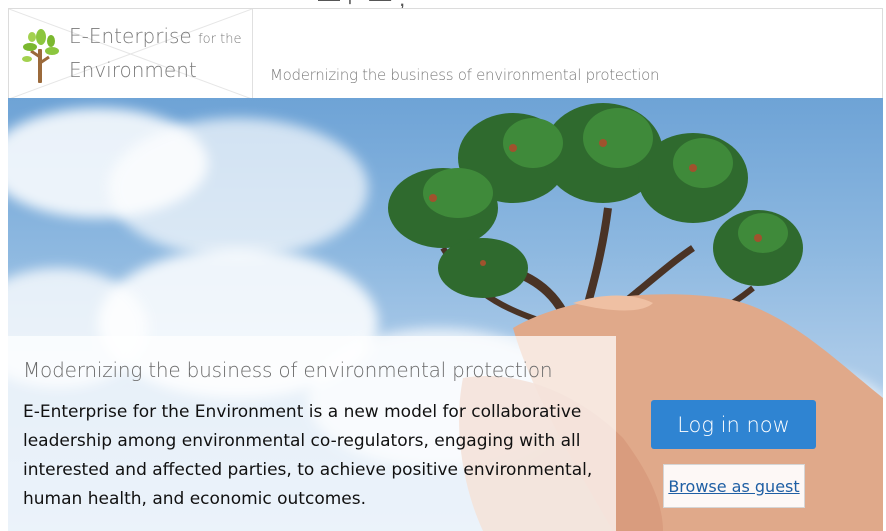 This screenshot has height=531, width=886. Describe the element at coordinates (238, 188) in the screenshot. I see `cloud-shape` at that location.